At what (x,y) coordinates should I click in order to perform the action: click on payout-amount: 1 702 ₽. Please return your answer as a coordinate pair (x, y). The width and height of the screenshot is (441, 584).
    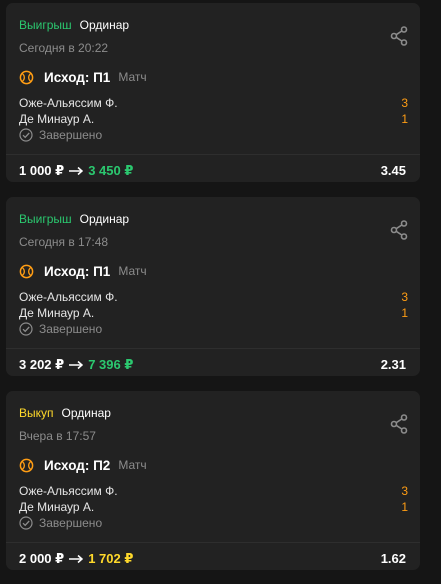
    Looking at the image, I should click on (111, 558).